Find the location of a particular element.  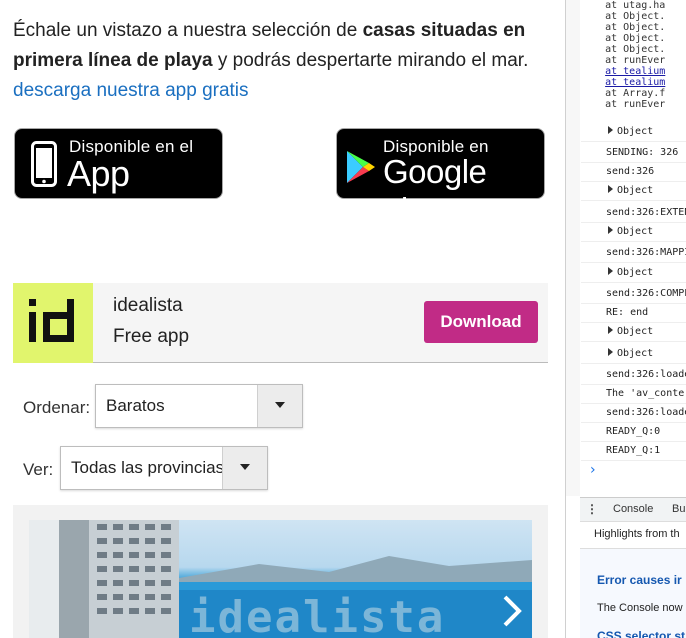

view-label: Ver: is located at coordinates (38, 469).